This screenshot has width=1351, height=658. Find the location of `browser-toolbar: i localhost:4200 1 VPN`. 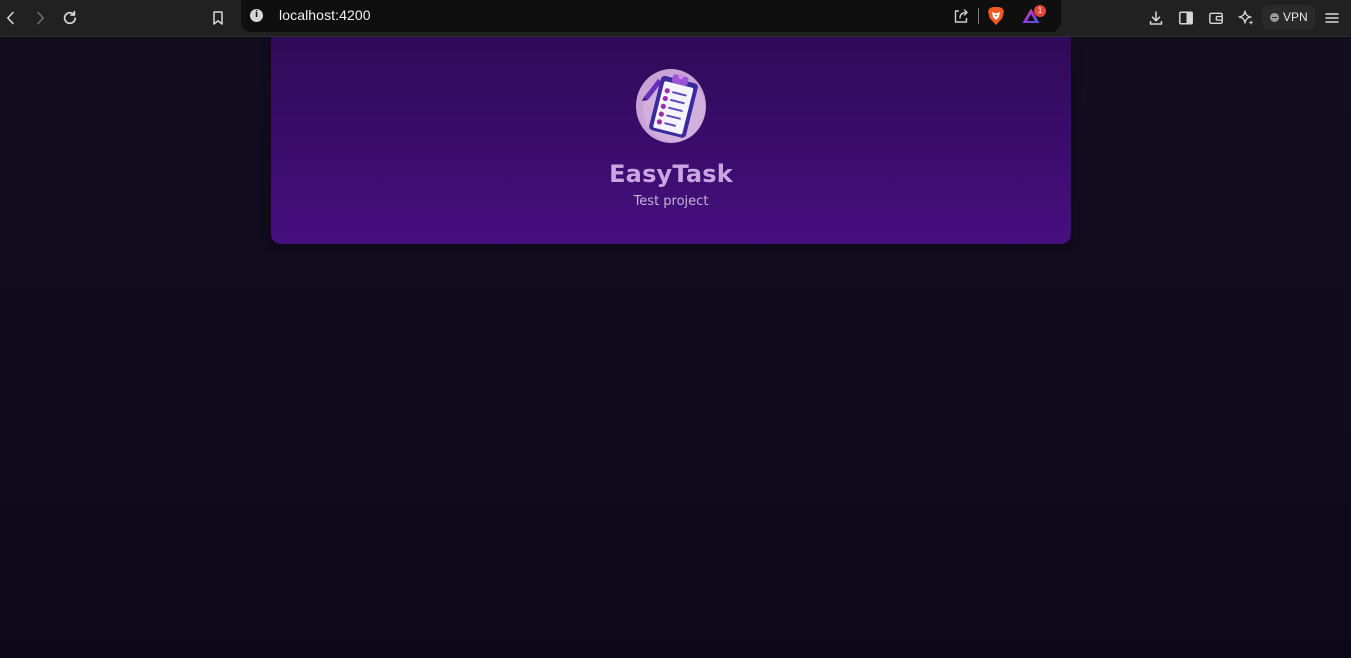

browser-toolbar: i localhost:4200 1 VPN is located at coordinates (675, 18).